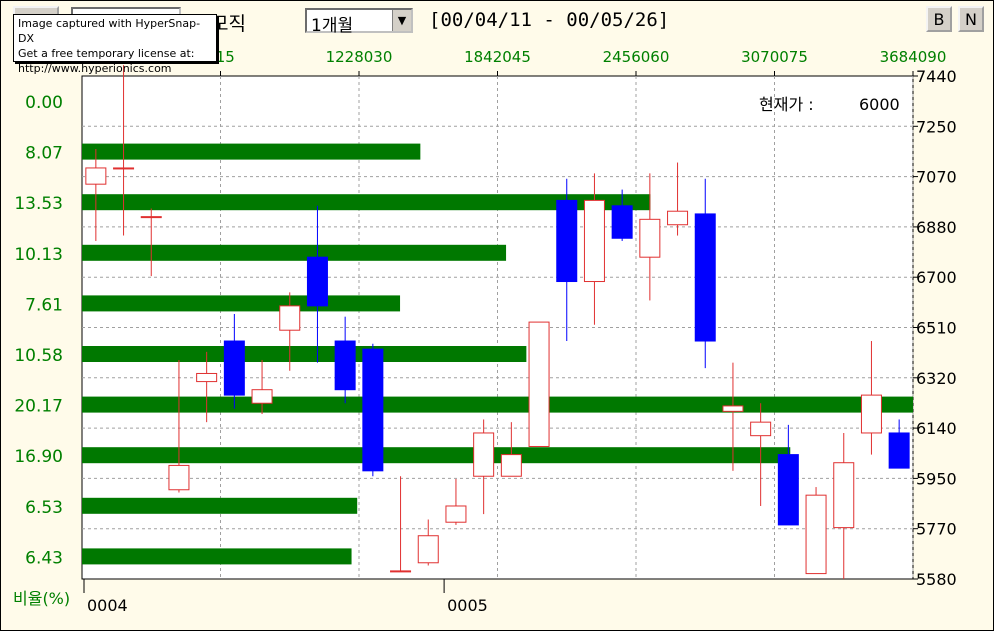 The height and width of the screenshot is (632, 994). What do you see at coordinates (38, 457) in the screenshot?
I see `ratio-label: 16.90` at bounding box center [38, 457].